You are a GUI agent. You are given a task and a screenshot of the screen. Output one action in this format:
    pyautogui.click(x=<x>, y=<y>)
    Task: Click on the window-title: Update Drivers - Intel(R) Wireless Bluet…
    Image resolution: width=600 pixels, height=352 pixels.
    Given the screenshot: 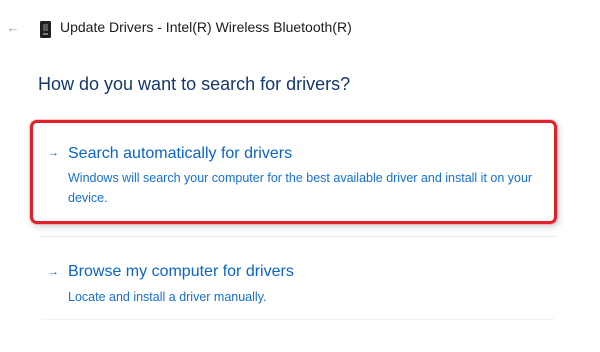 What is the action you would take?
    pyautogui.click(x=206, y=27)
    